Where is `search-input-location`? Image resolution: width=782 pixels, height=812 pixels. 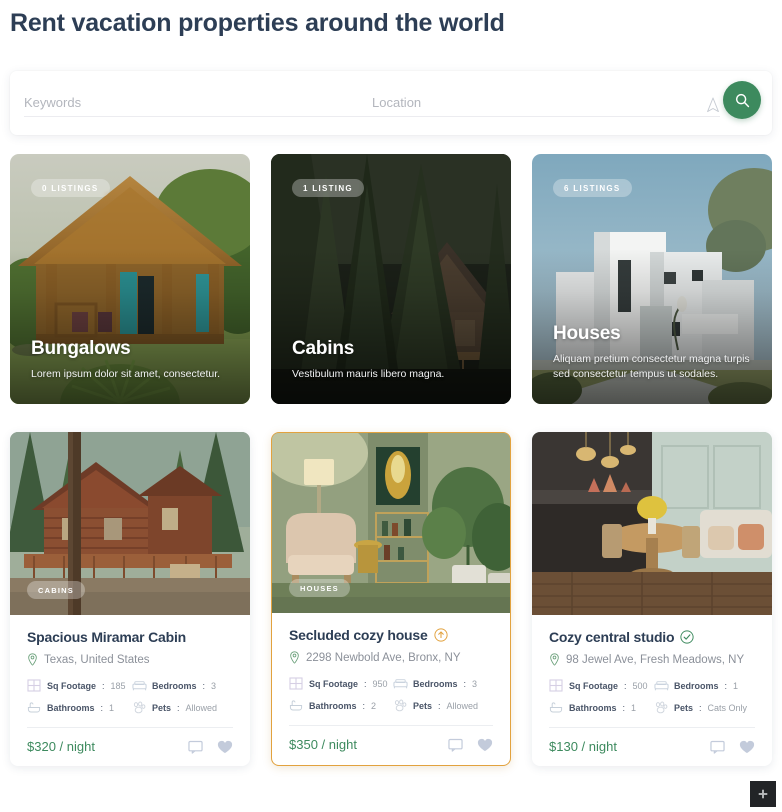 search-input-location is located at coordinates (546, 102).